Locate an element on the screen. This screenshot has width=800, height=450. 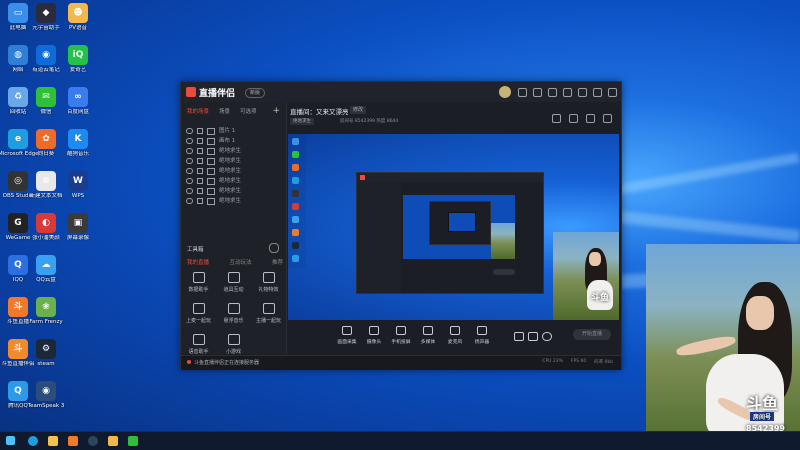
edge-taskbar-icon is located at coordinates (33, 441).